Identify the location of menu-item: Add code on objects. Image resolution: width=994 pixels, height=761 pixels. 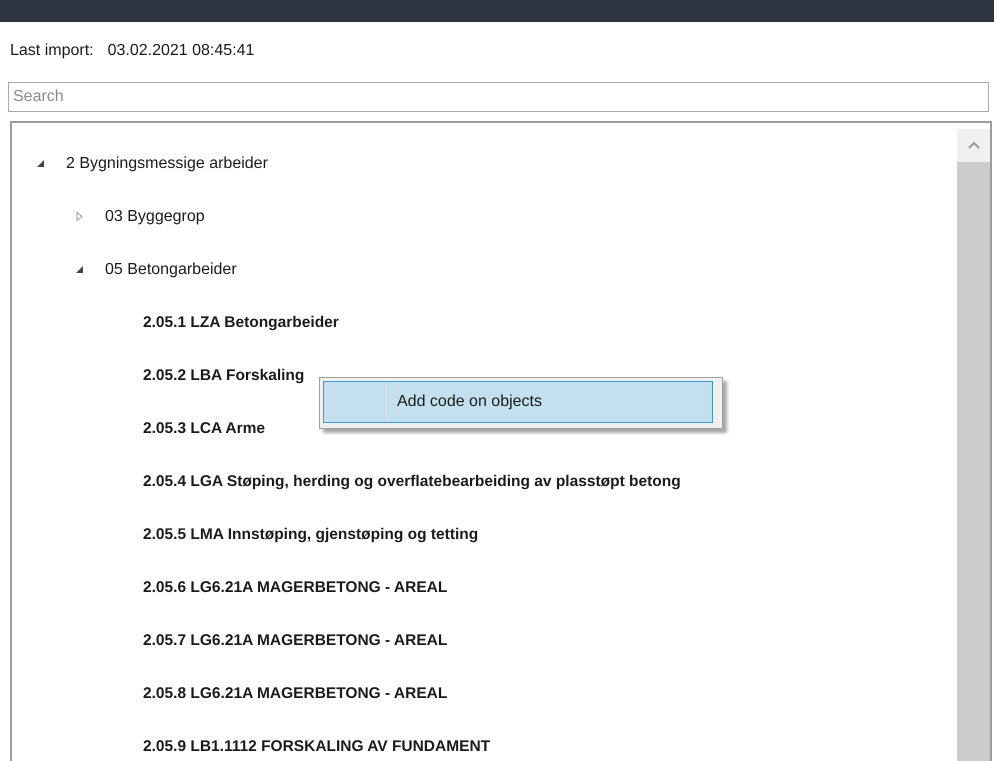
(518, 402).